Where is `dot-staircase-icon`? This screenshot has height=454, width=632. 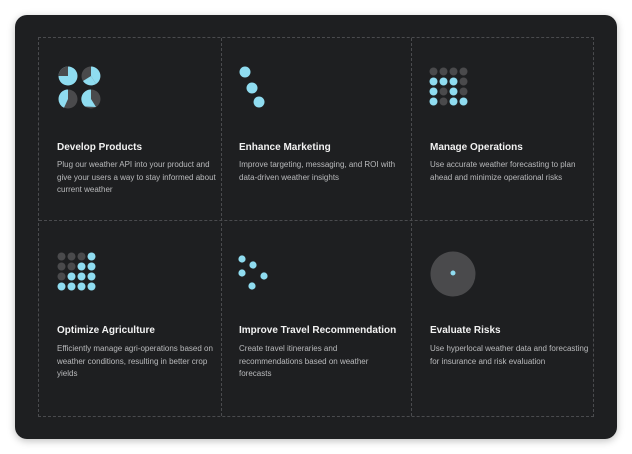 dot-staircase-icon is located at coordinates (76, 271).